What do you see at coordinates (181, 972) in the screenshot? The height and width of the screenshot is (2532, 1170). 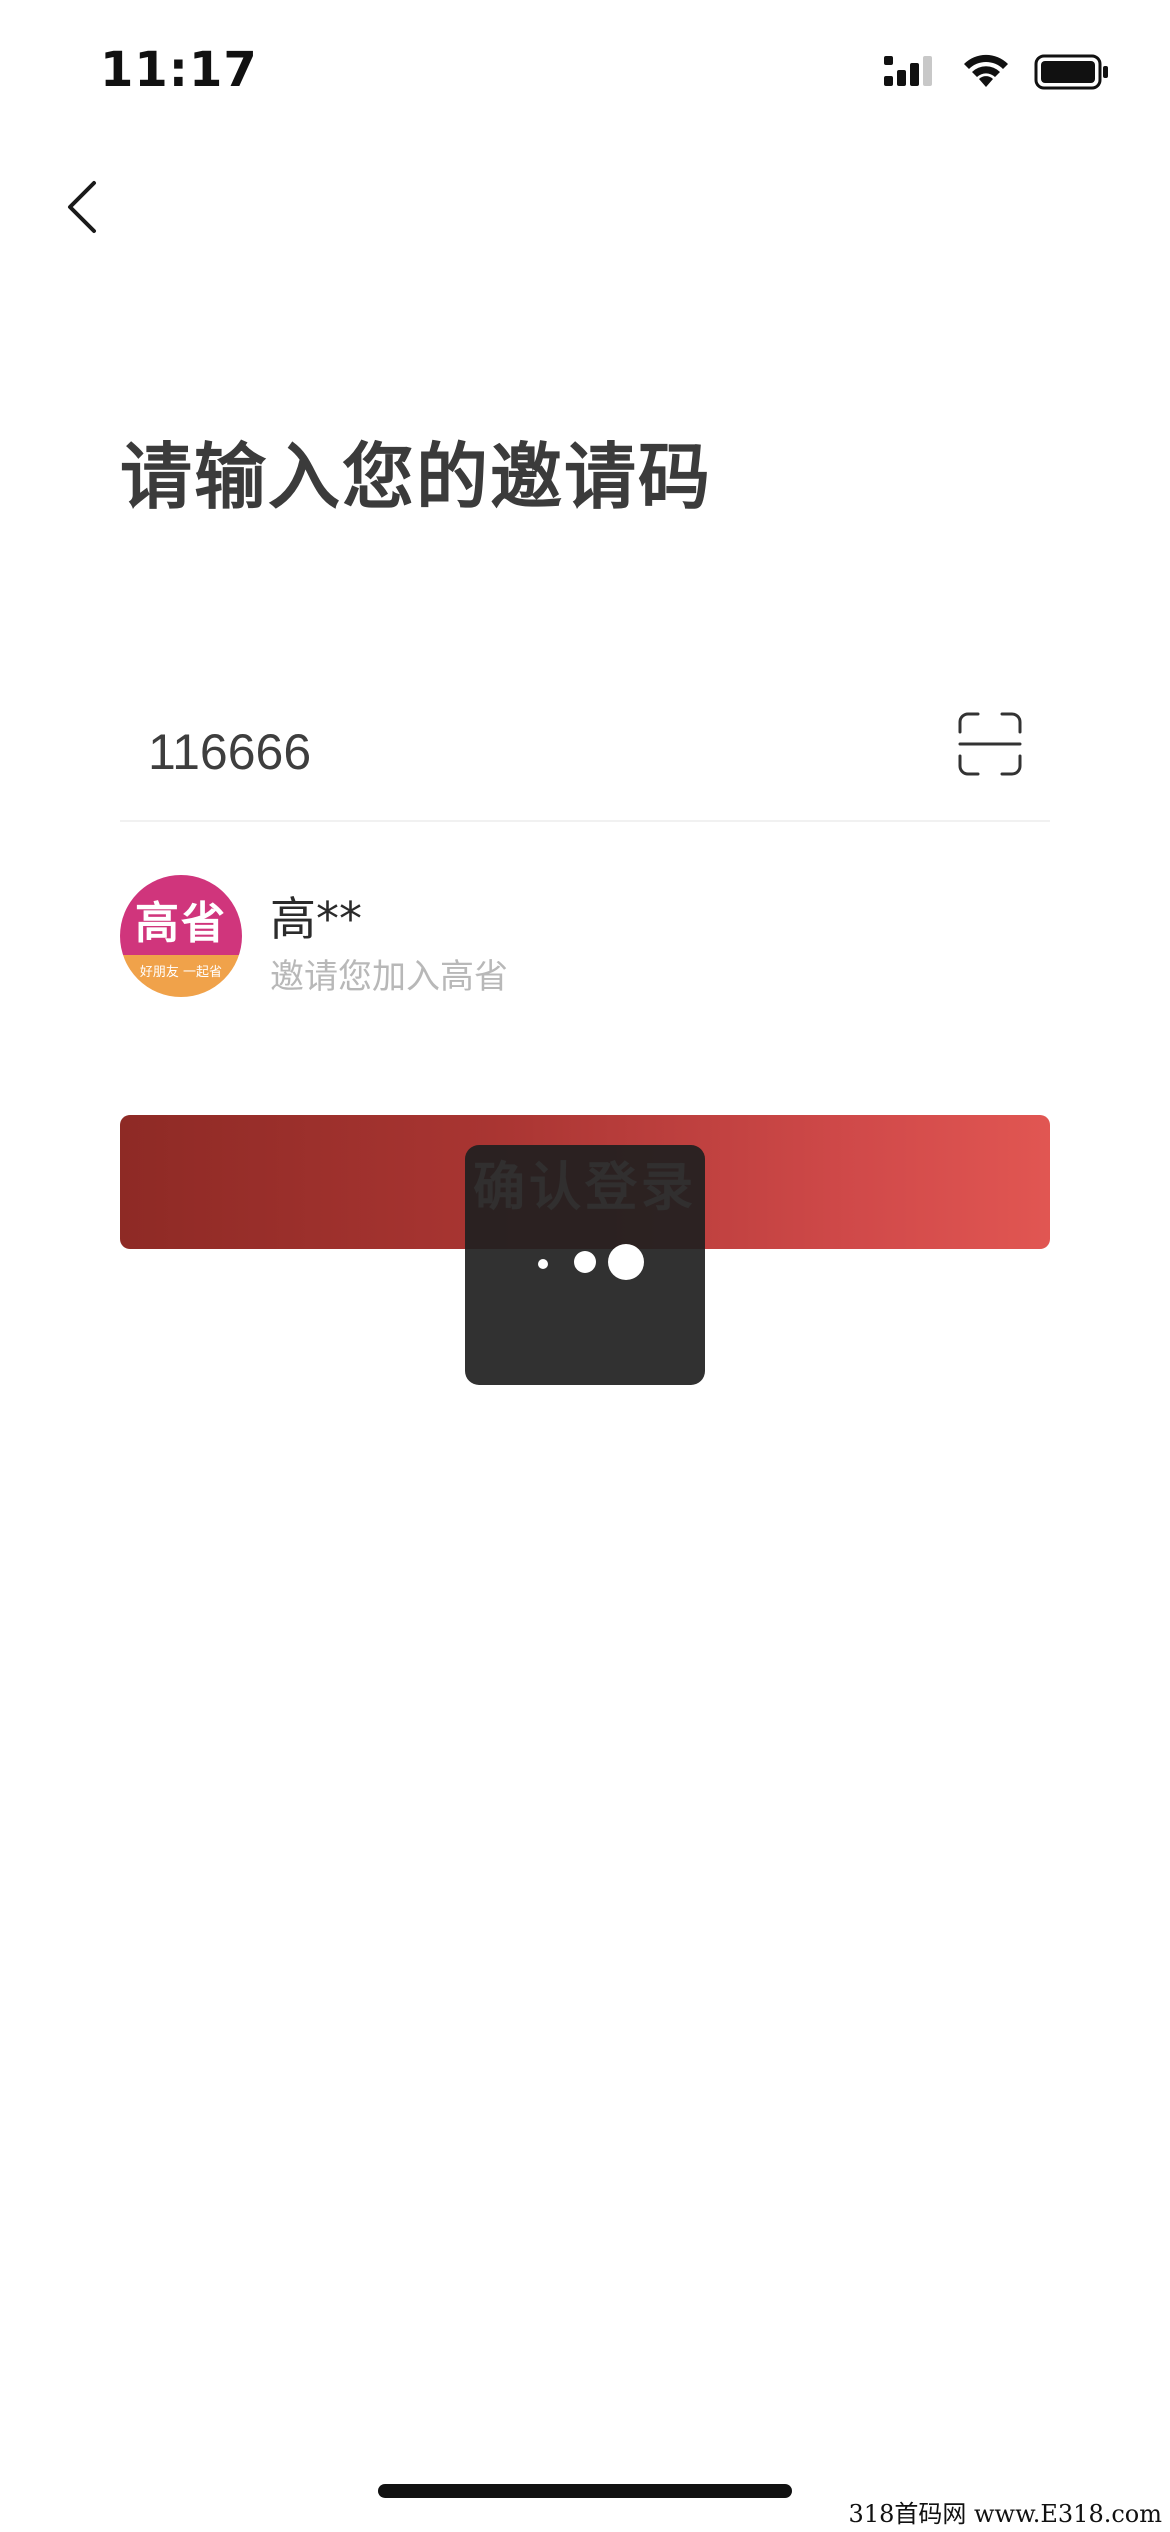 I see `avatar-tagline: 好朋友 一起省` at bounding box center [181, 972].